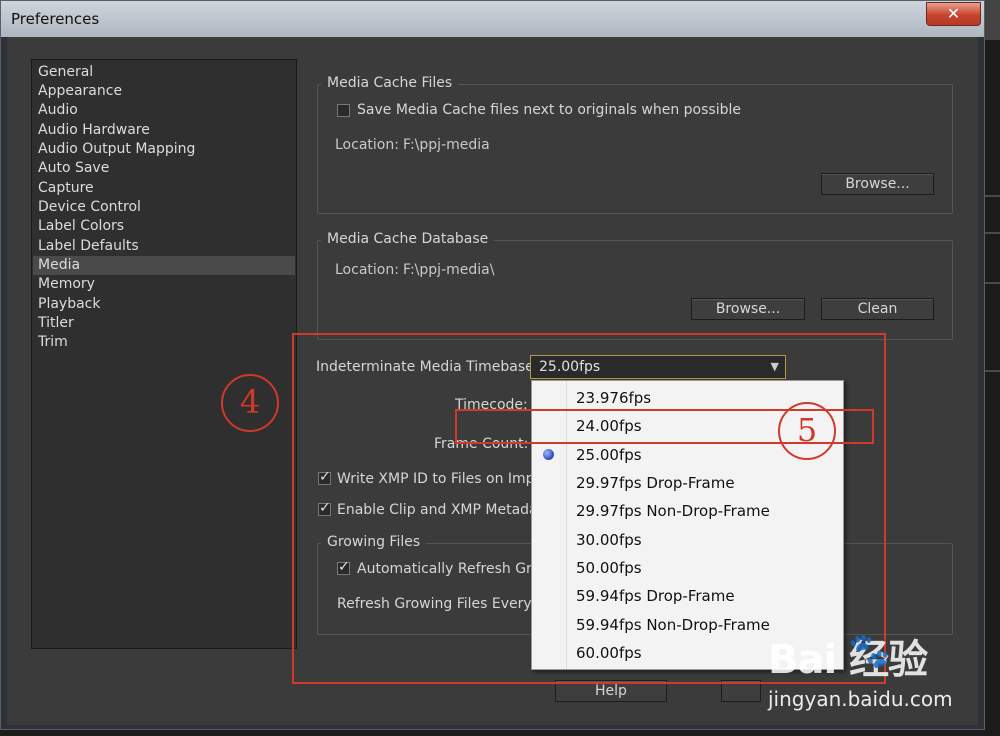 The width and height of the screenshot is (1000, 736). I want to click on sidebar-item-media: Media, so click(164, 265).